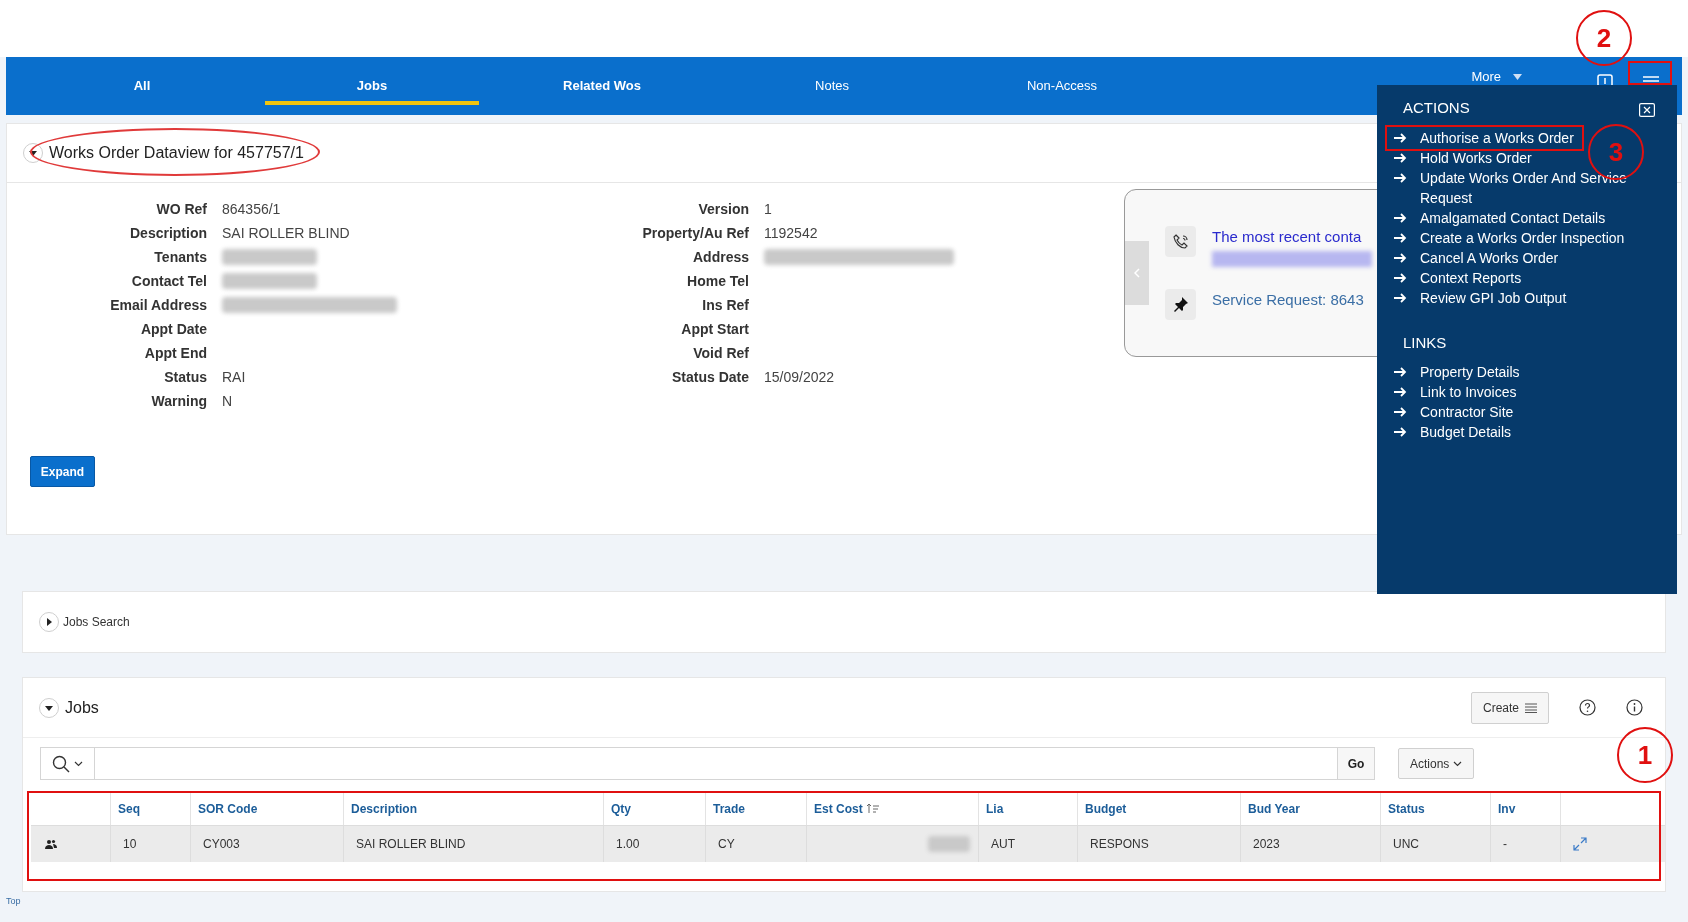  Describe the element at coordinates (1266, 844) in the screenshot. I see `table-cell-text: 2023` at that location.